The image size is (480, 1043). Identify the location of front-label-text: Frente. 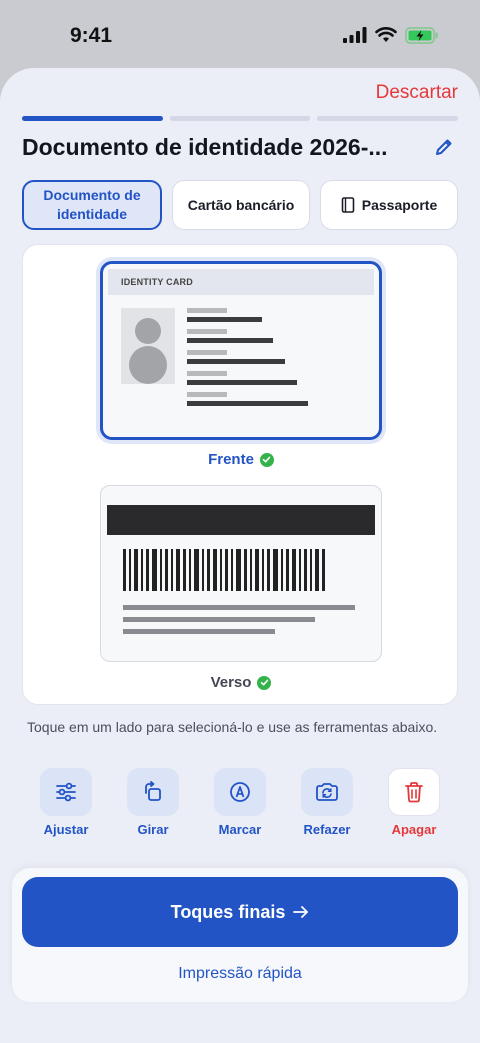
(231, 459).